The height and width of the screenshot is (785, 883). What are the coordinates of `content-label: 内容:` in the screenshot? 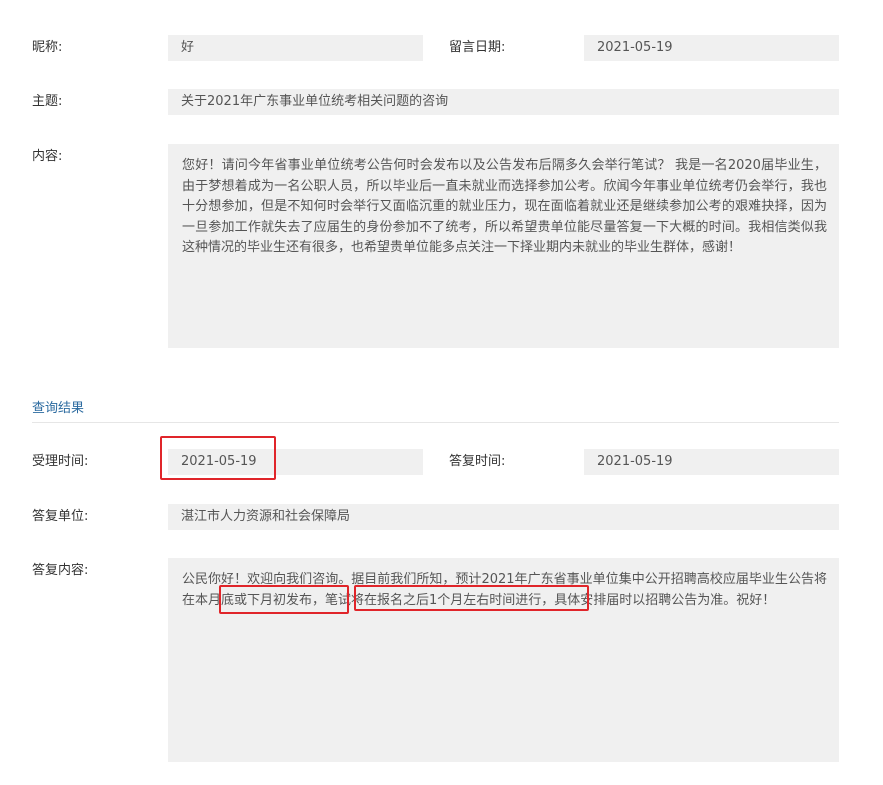 It's located at (47, 156).